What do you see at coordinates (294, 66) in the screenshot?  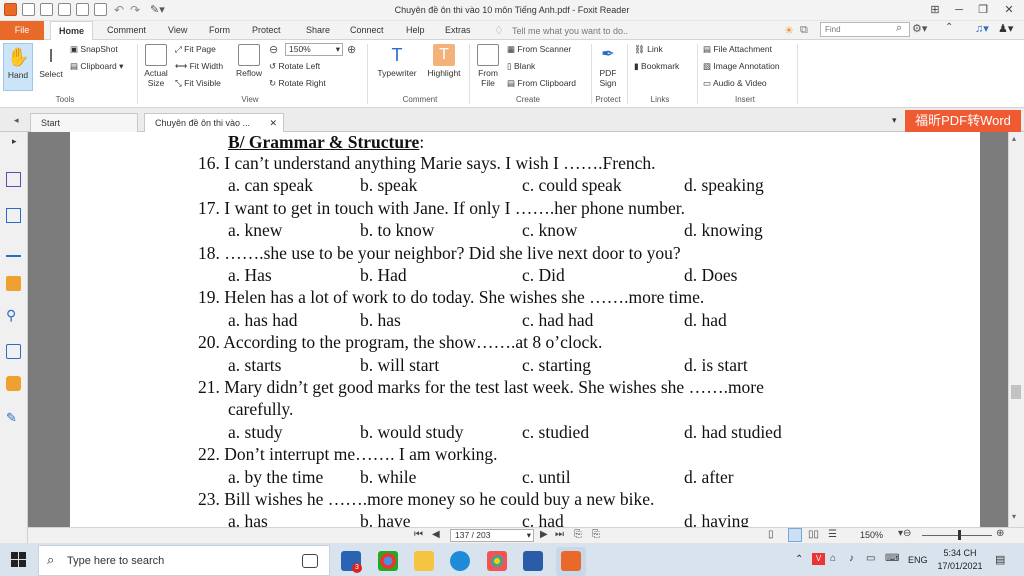 I see `rotate-left-button: ↺ Rotate Left` at bounding box center [294, 66].